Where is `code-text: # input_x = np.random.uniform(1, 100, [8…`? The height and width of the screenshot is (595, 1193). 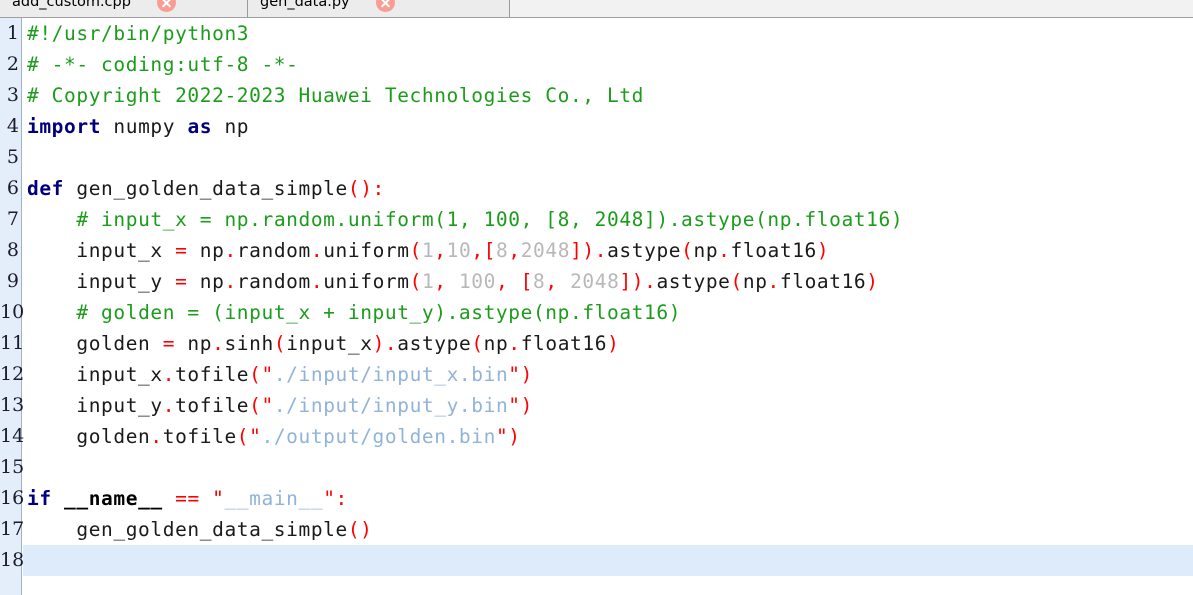 code-text: # input_x = np.random.uniform(1, 100, [8… is located at coordinates (465, 219).